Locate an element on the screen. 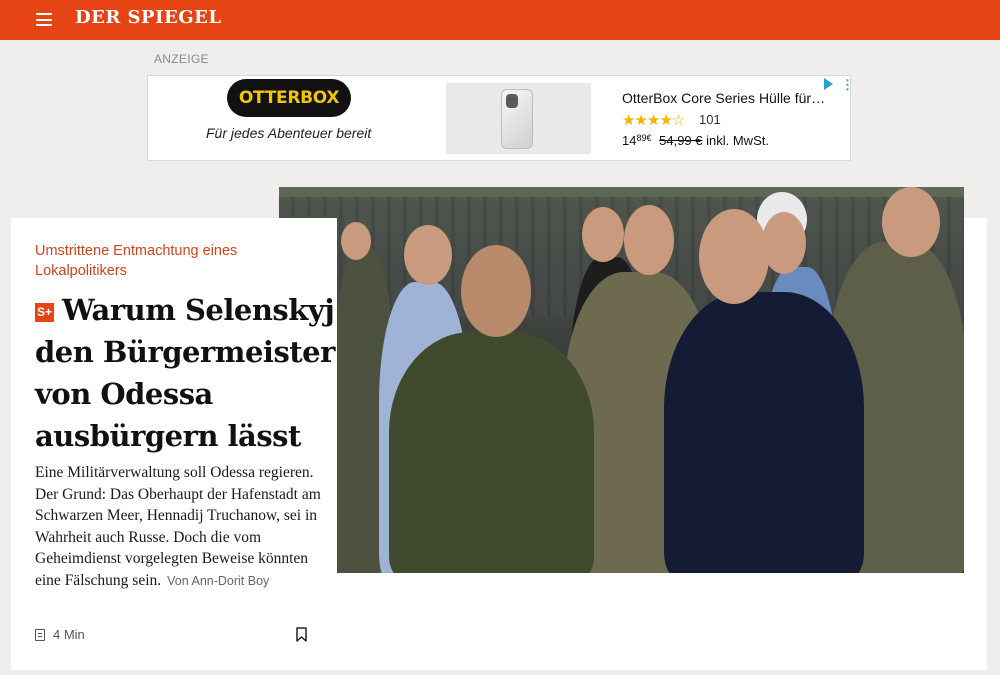 This screenshot has height=675, width=1000. otterbox-logo: OTTERBOX is located at coordinates (289, 98).